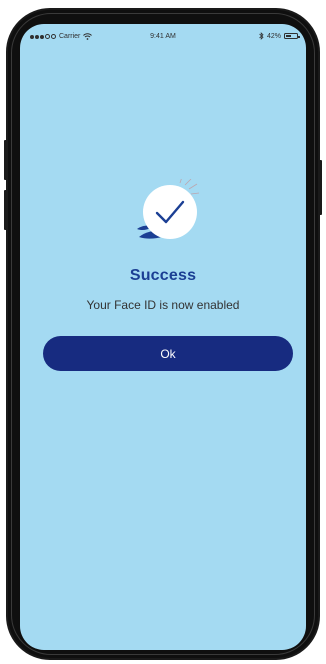  Describe the element at coordinates (163, 35) in the screenshot. I see `status-bar: Carrier 9:41 AM 42%` at that location.